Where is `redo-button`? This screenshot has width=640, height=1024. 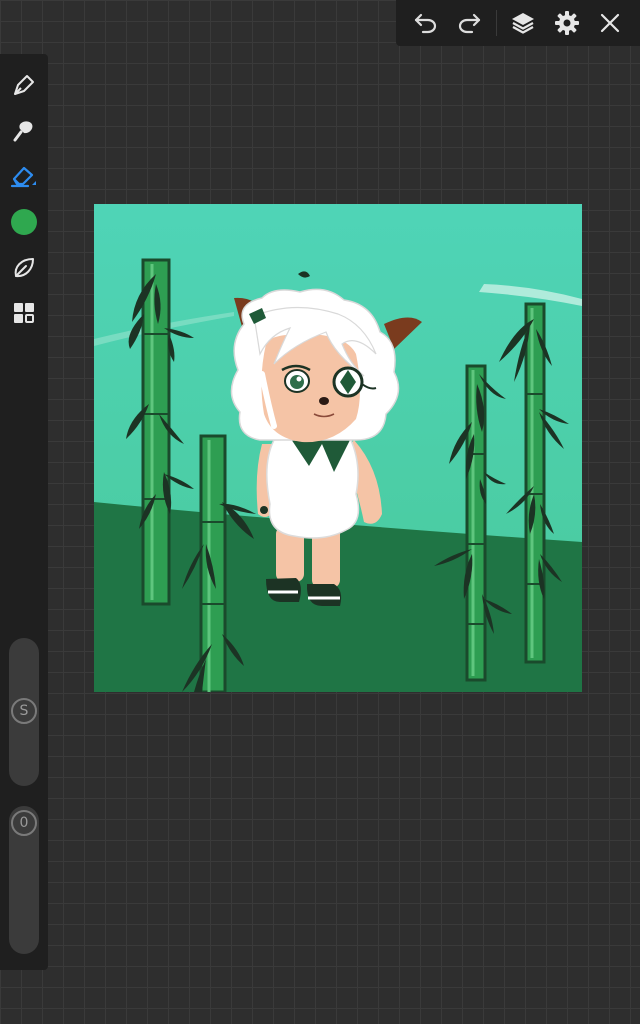
redo-button is located at coordinates (469, 23).